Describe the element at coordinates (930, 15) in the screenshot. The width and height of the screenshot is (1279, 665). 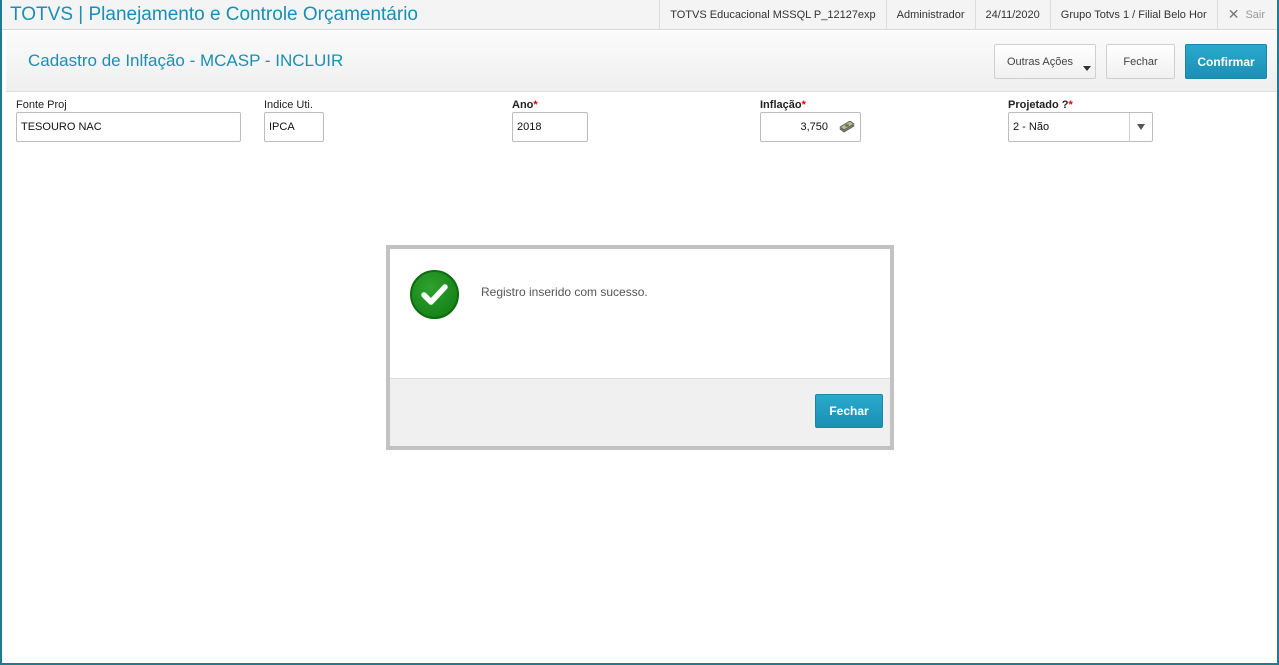
I see `user-info: Administrador` at that location.